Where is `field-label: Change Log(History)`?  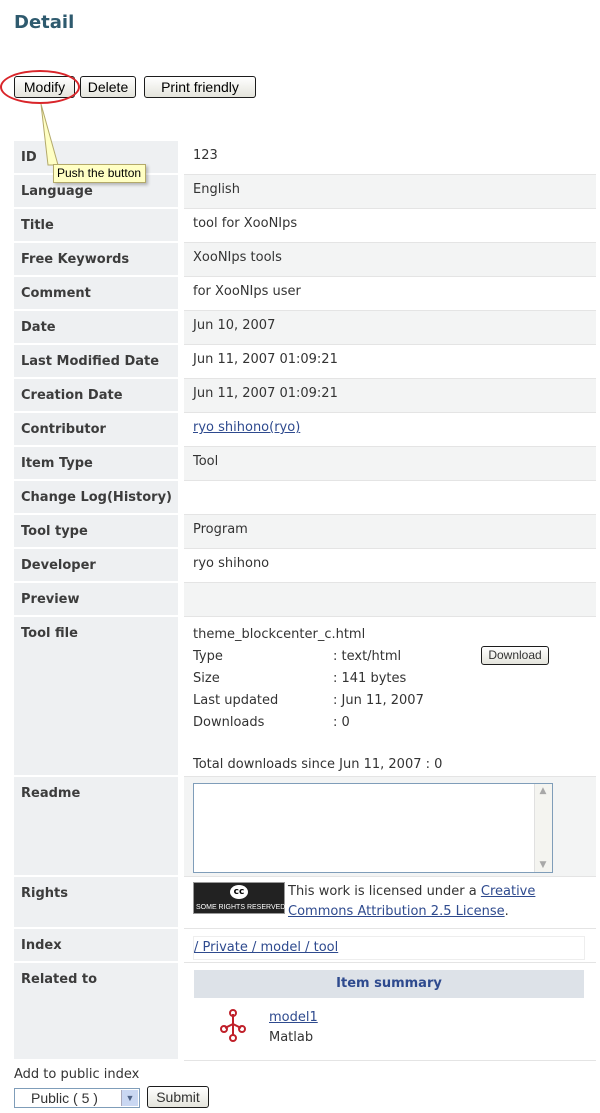
field-label: Change Log(History) is located at coordinates (99, 498).